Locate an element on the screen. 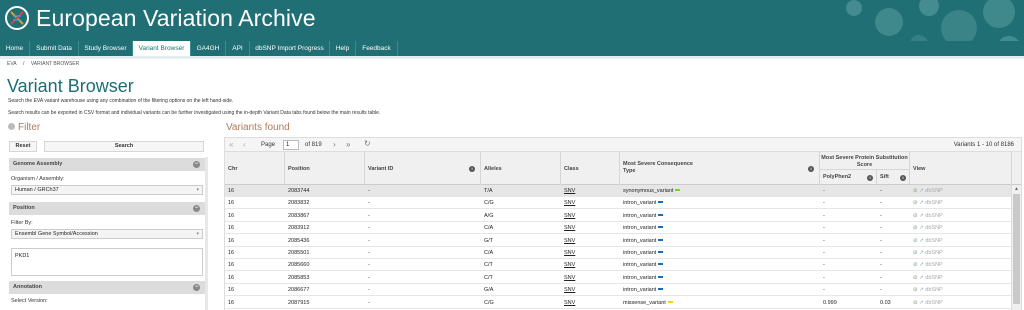  nav-tab-api: API is located at coordinates (238, 48).